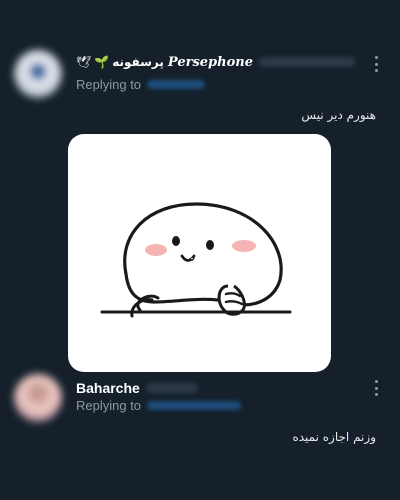 The height and width of the screenshot is (500, 400). I want to click on author-row: Baharche, so click(220, 388).